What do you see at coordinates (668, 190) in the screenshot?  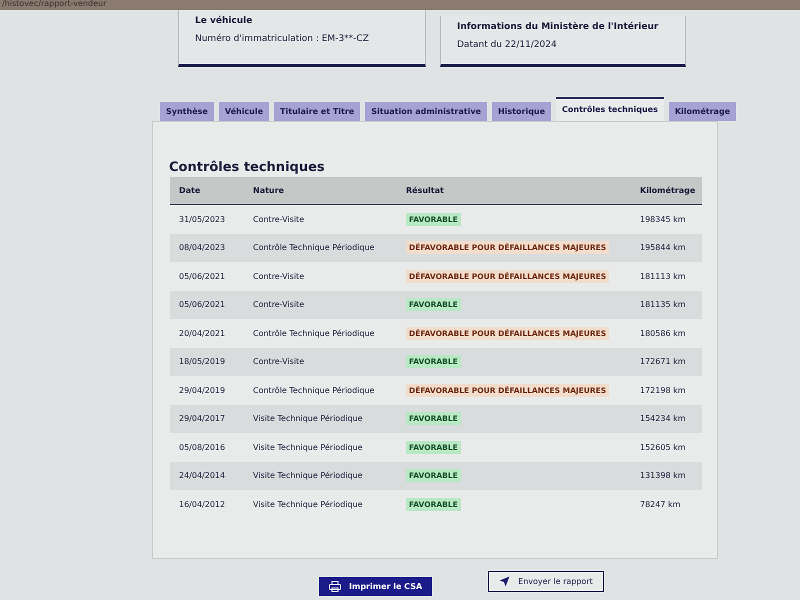 I see `column-header: Kilométrage` at bounding box center [668, 190].